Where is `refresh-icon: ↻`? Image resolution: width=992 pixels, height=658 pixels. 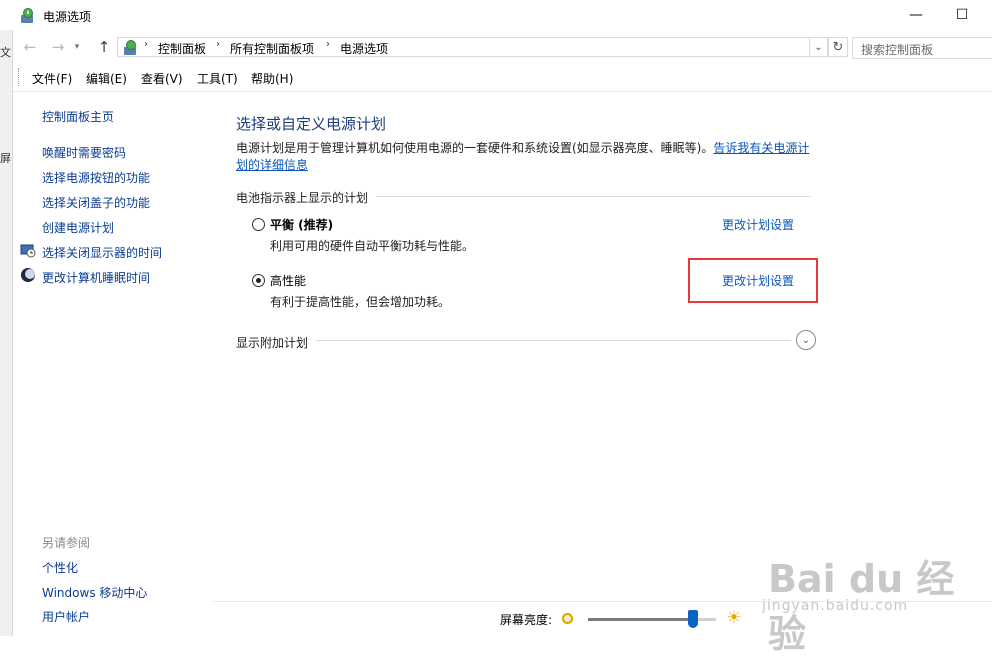
refresh-icon: ↻ is located at coordinates (838, 47).